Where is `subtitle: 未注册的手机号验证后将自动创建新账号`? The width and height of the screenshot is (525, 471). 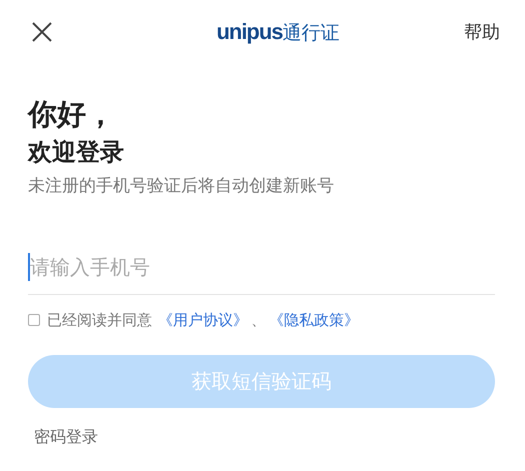
subtitle: 未注册的手机号验证后将自动创建新账号 is located at coordinates (181, 186).